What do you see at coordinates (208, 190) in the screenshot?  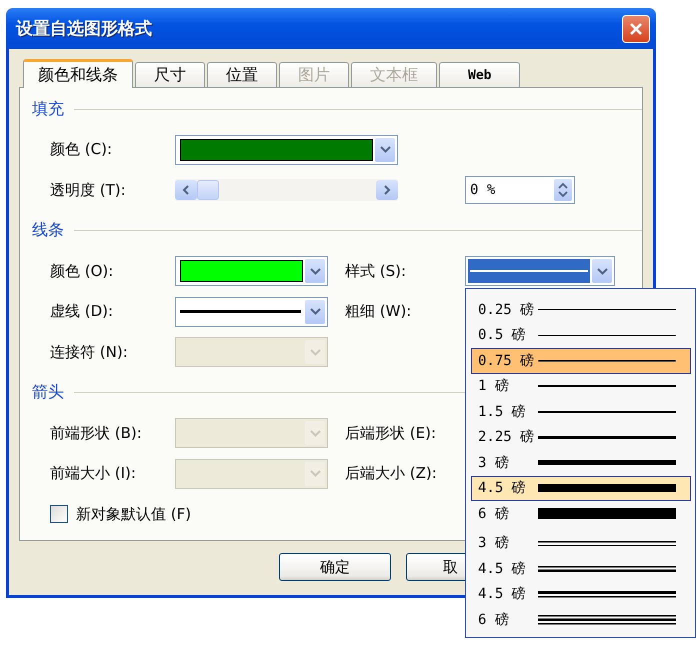 I see `scrollbar-thumb` at bounding box center [208, 190].